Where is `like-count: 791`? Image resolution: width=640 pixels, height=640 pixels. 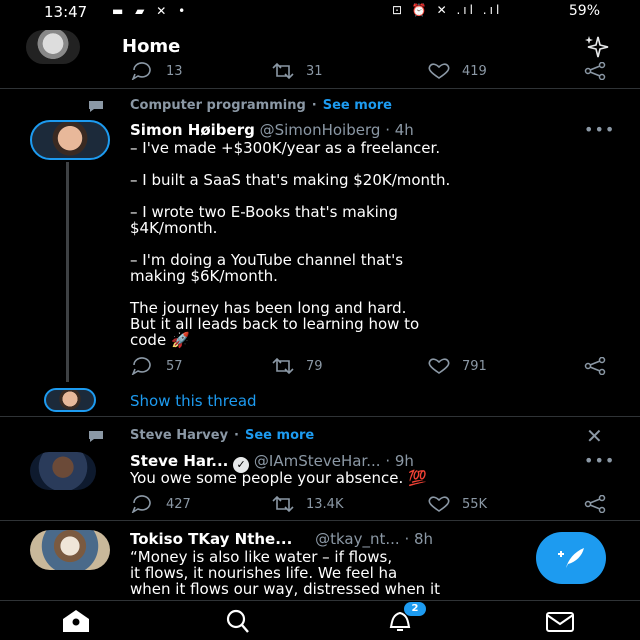
like-count: 791 is located at coordinates (474, 366).